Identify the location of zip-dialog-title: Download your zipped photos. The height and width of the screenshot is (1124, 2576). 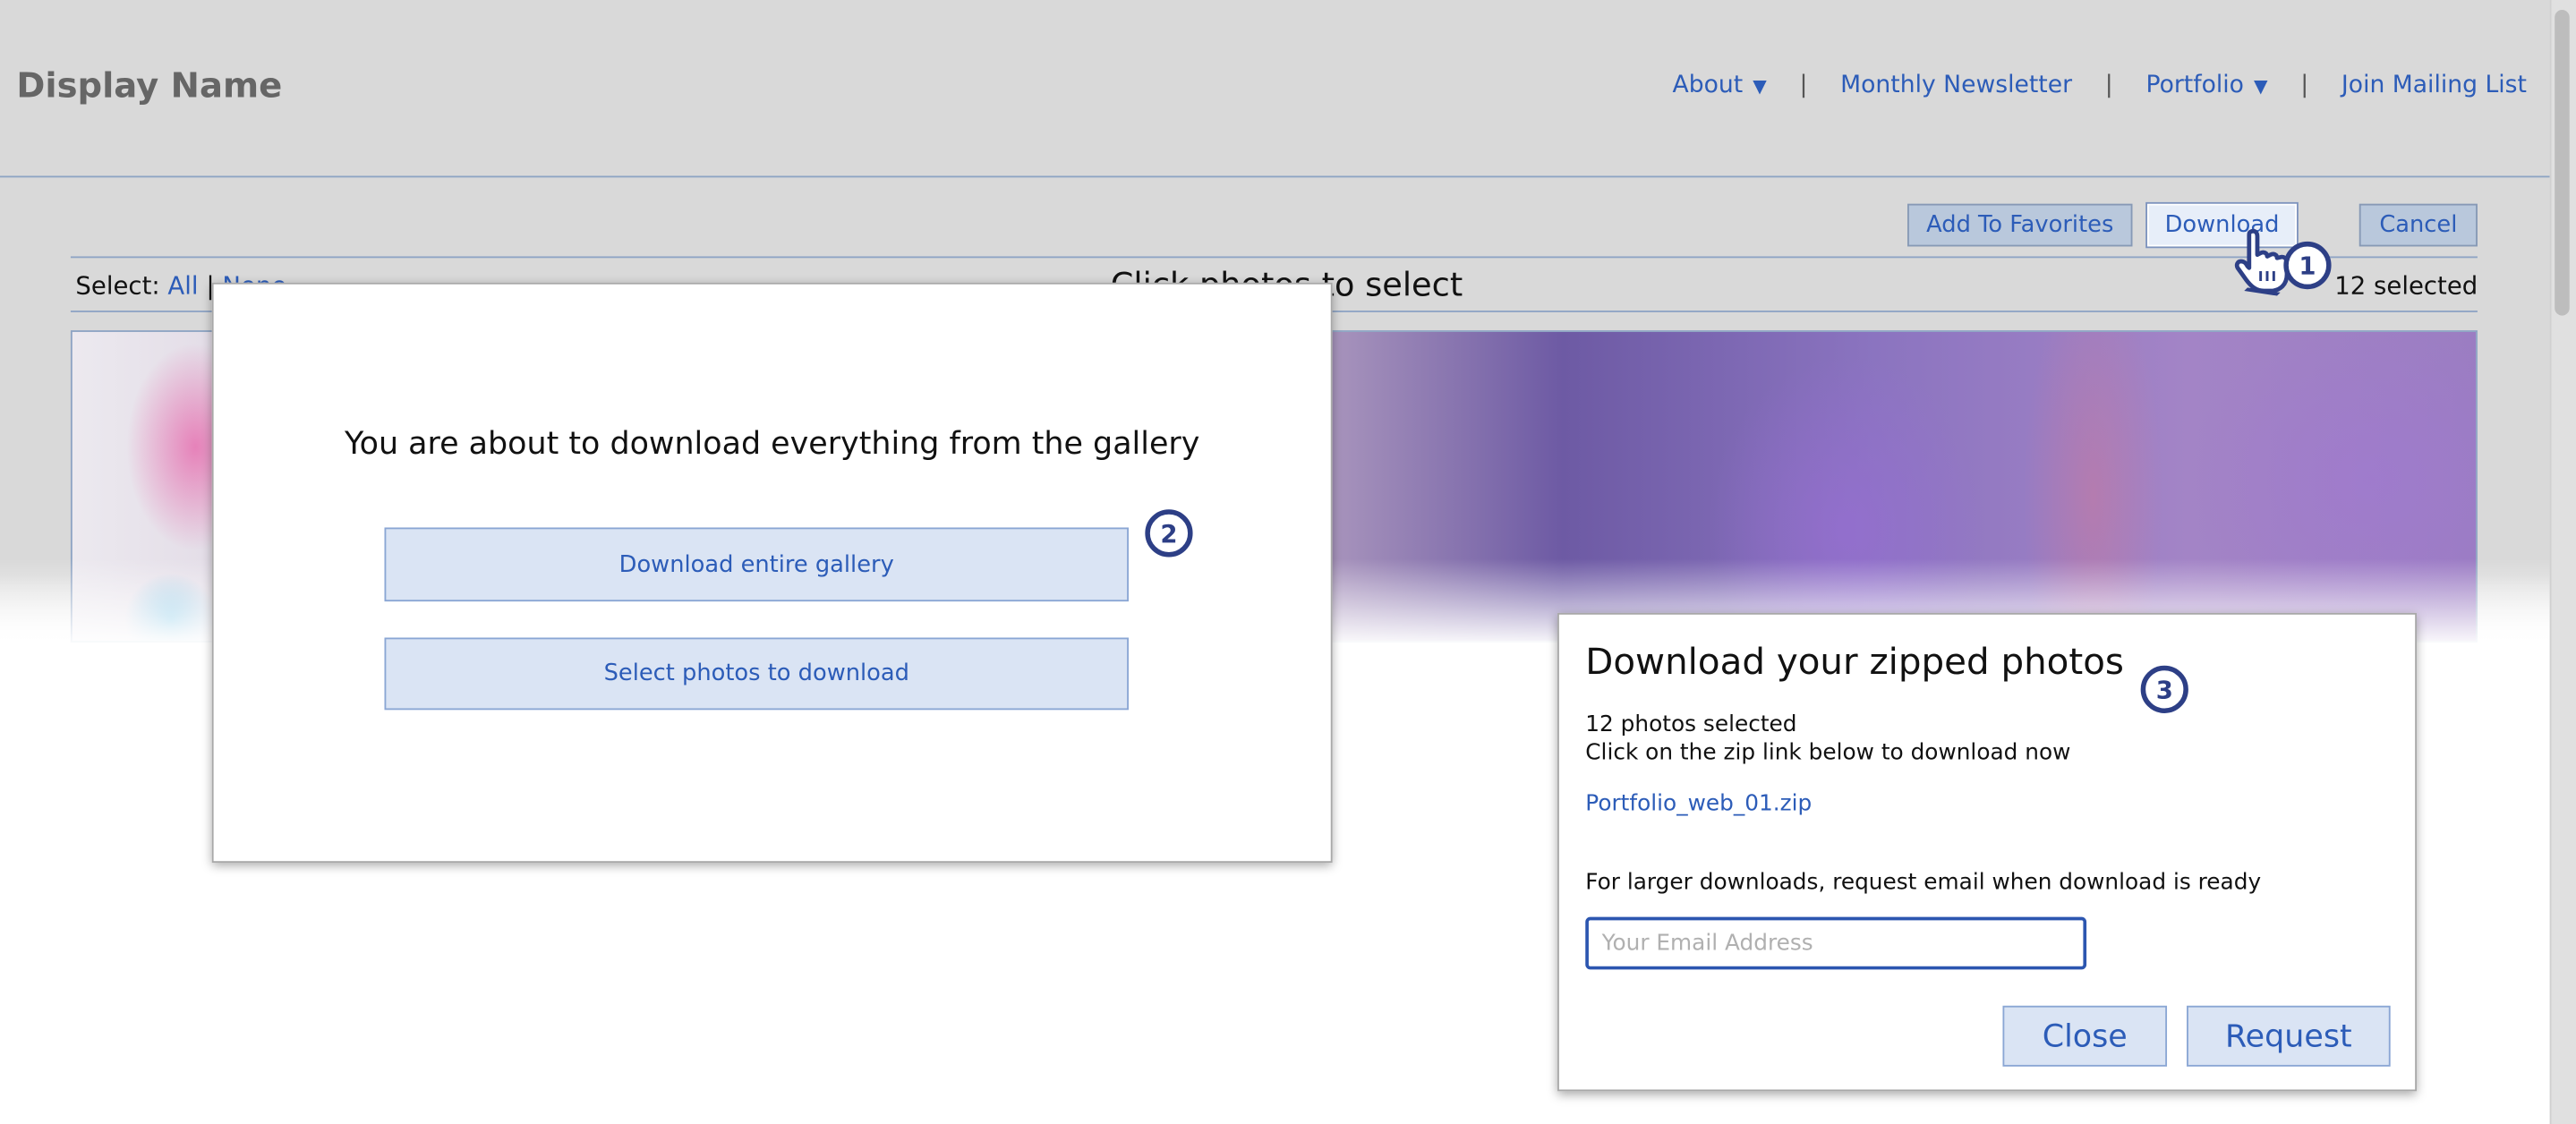
(1854, 663).